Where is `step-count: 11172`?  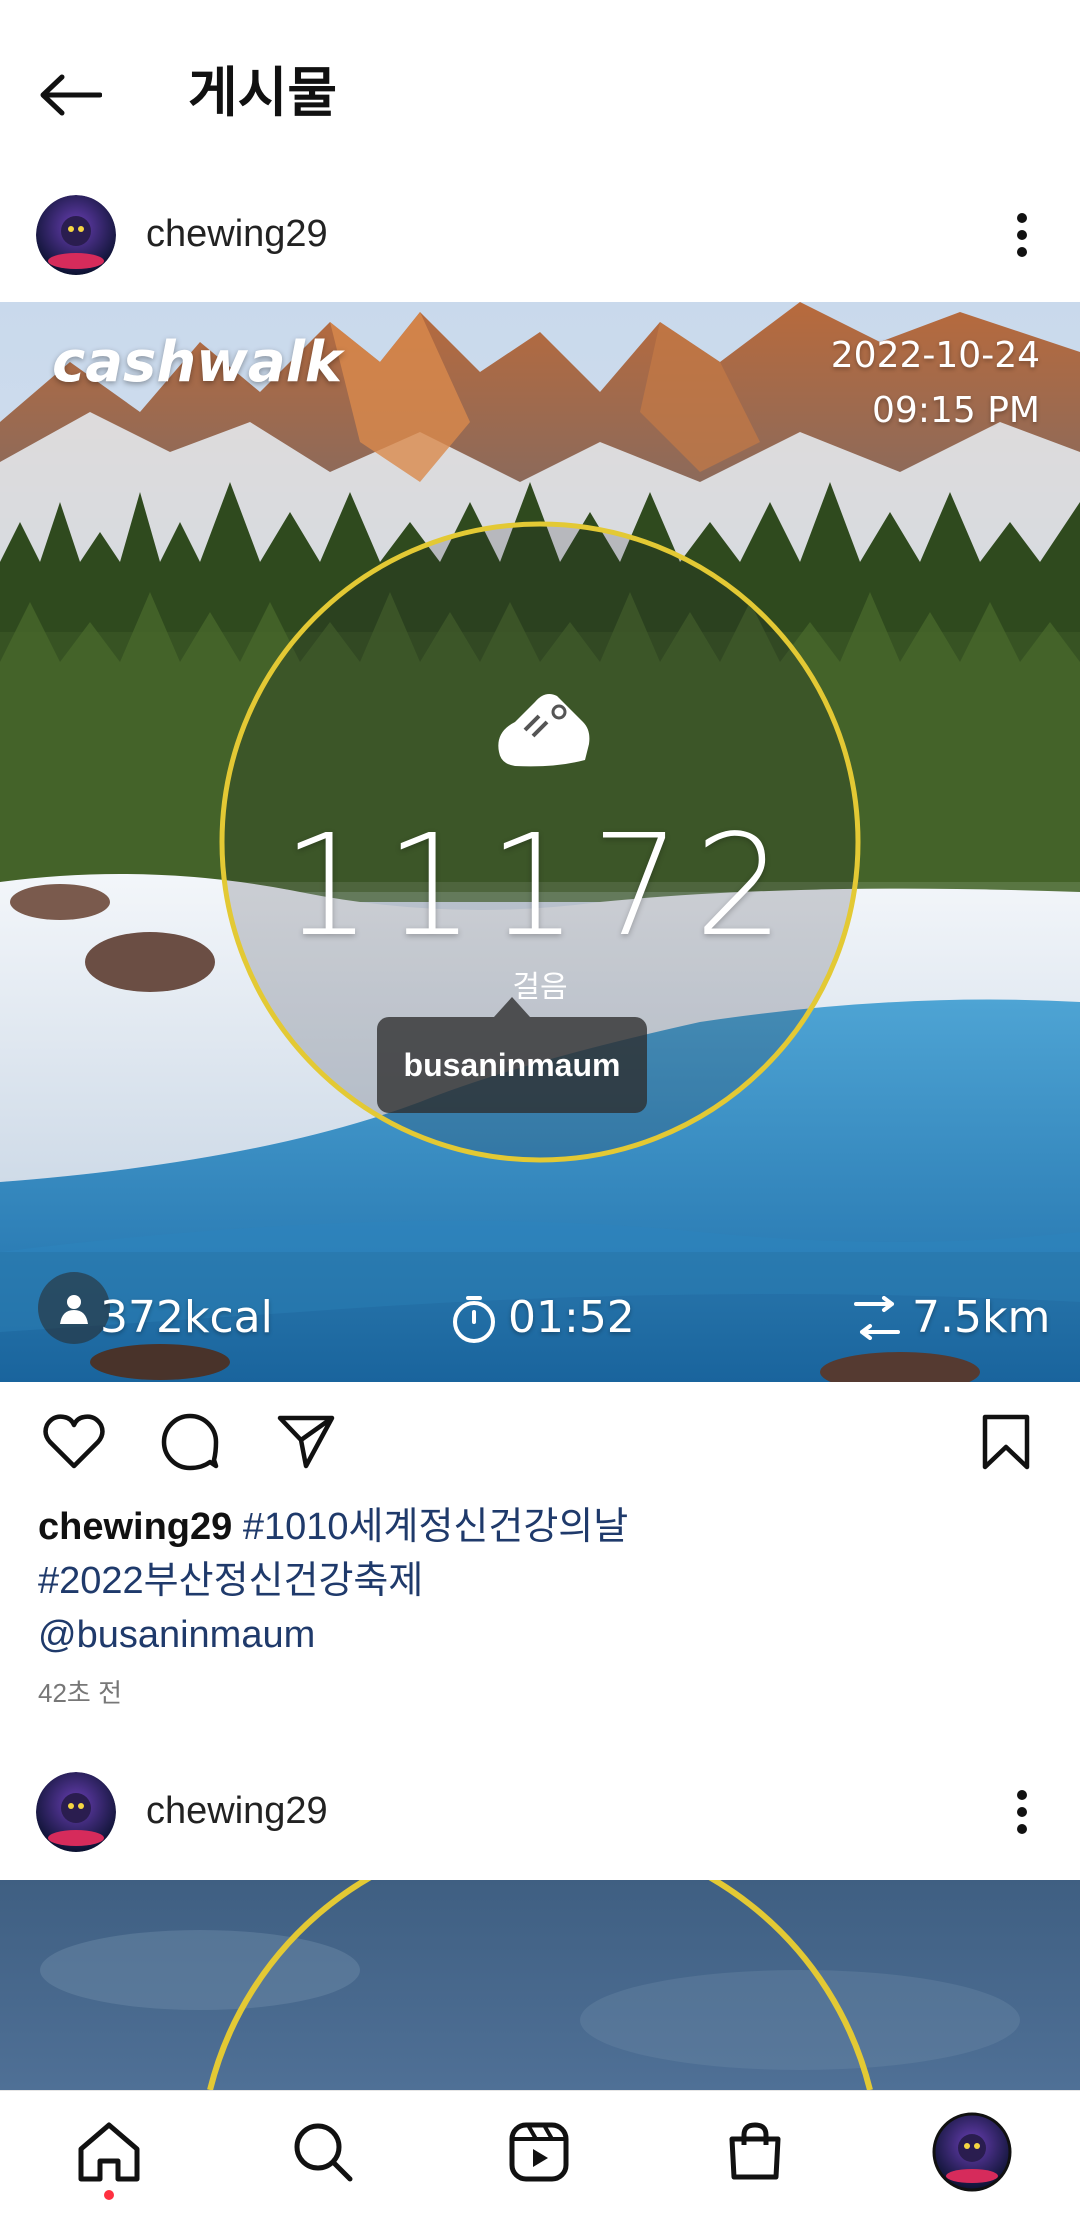
step-count: 11172 is located at coordinates (540, 886).